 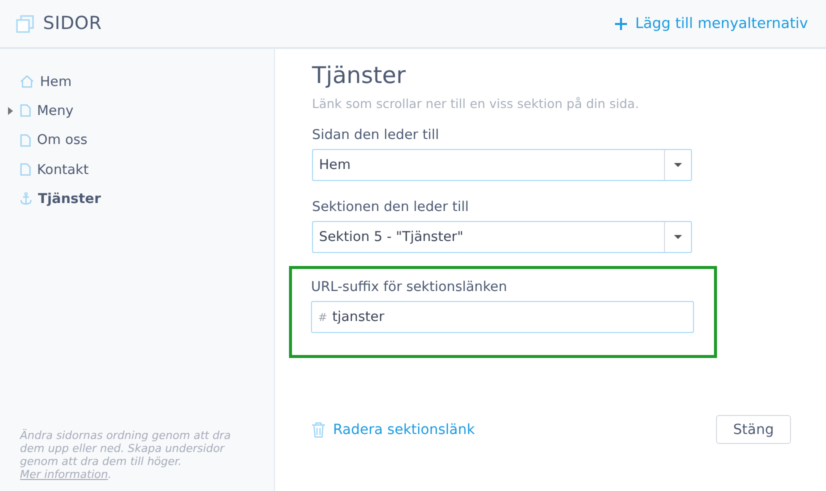 I want to click on sidebar-item: Kontakt, so click(x=137, y=169).